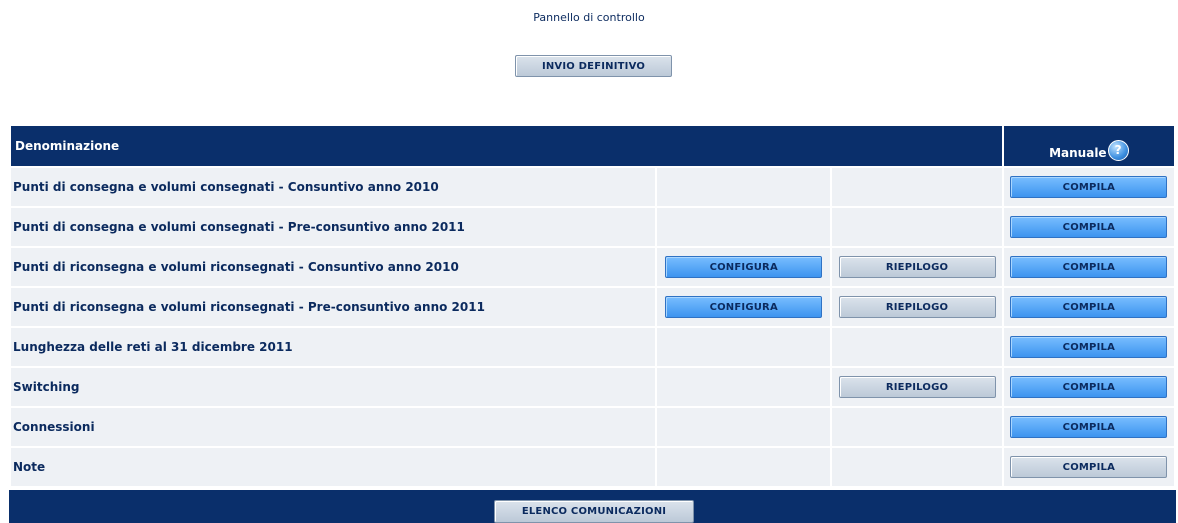 This screenshot has width=1178, height=523. I want to click on invio-definitivo-button: INVIO DEFINITIVO, so click(593, 66).